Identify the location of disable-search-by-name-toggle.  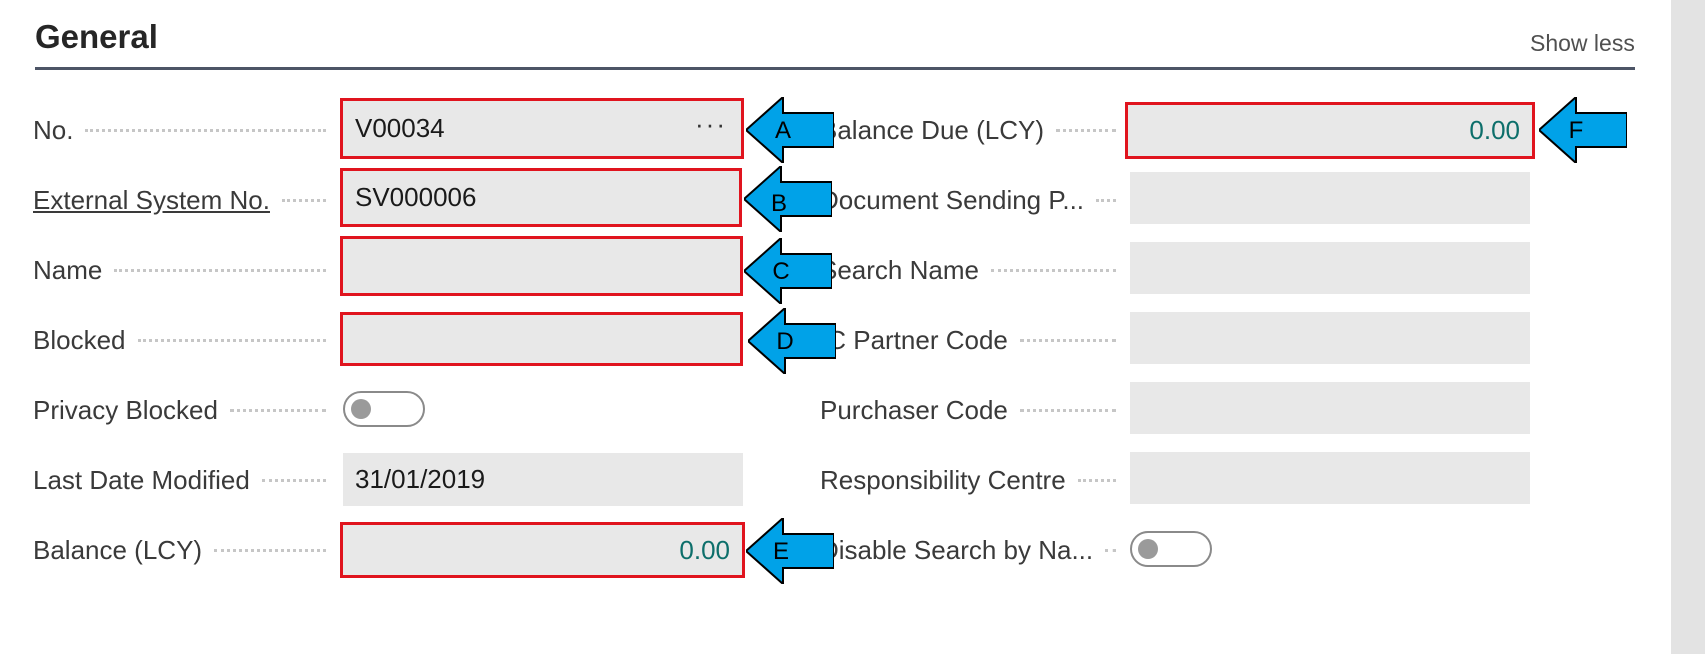
(1171, 549).